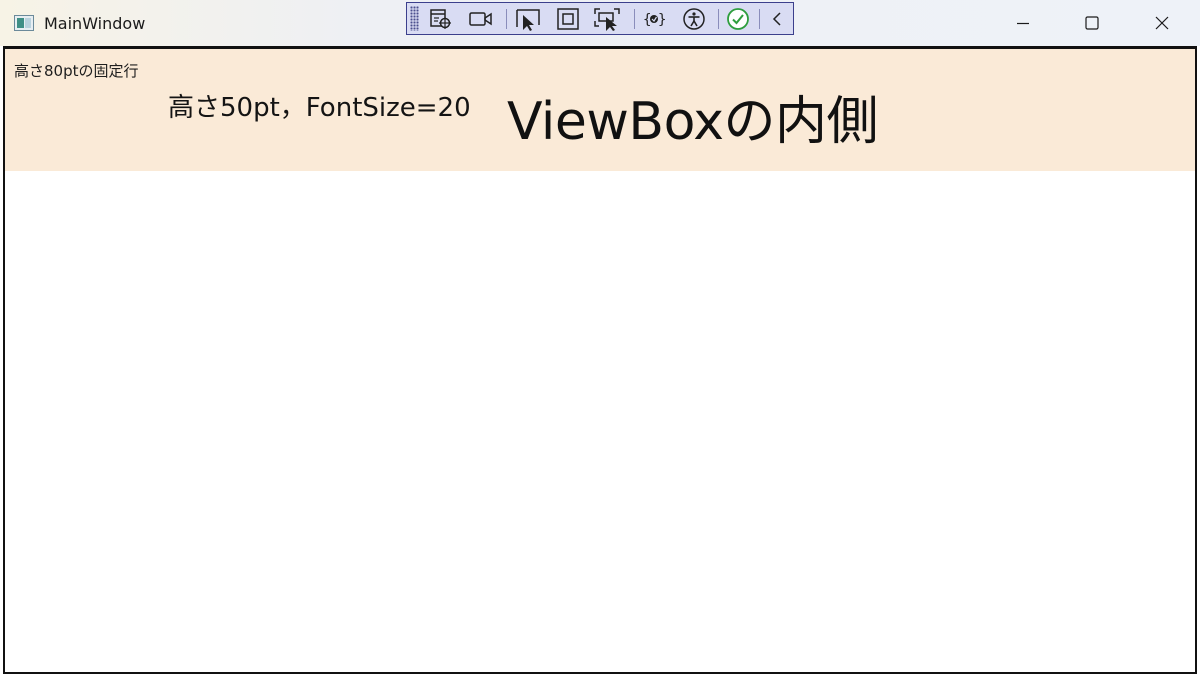  I want to click on display-layout-adorners-icon, so click(568, 19).